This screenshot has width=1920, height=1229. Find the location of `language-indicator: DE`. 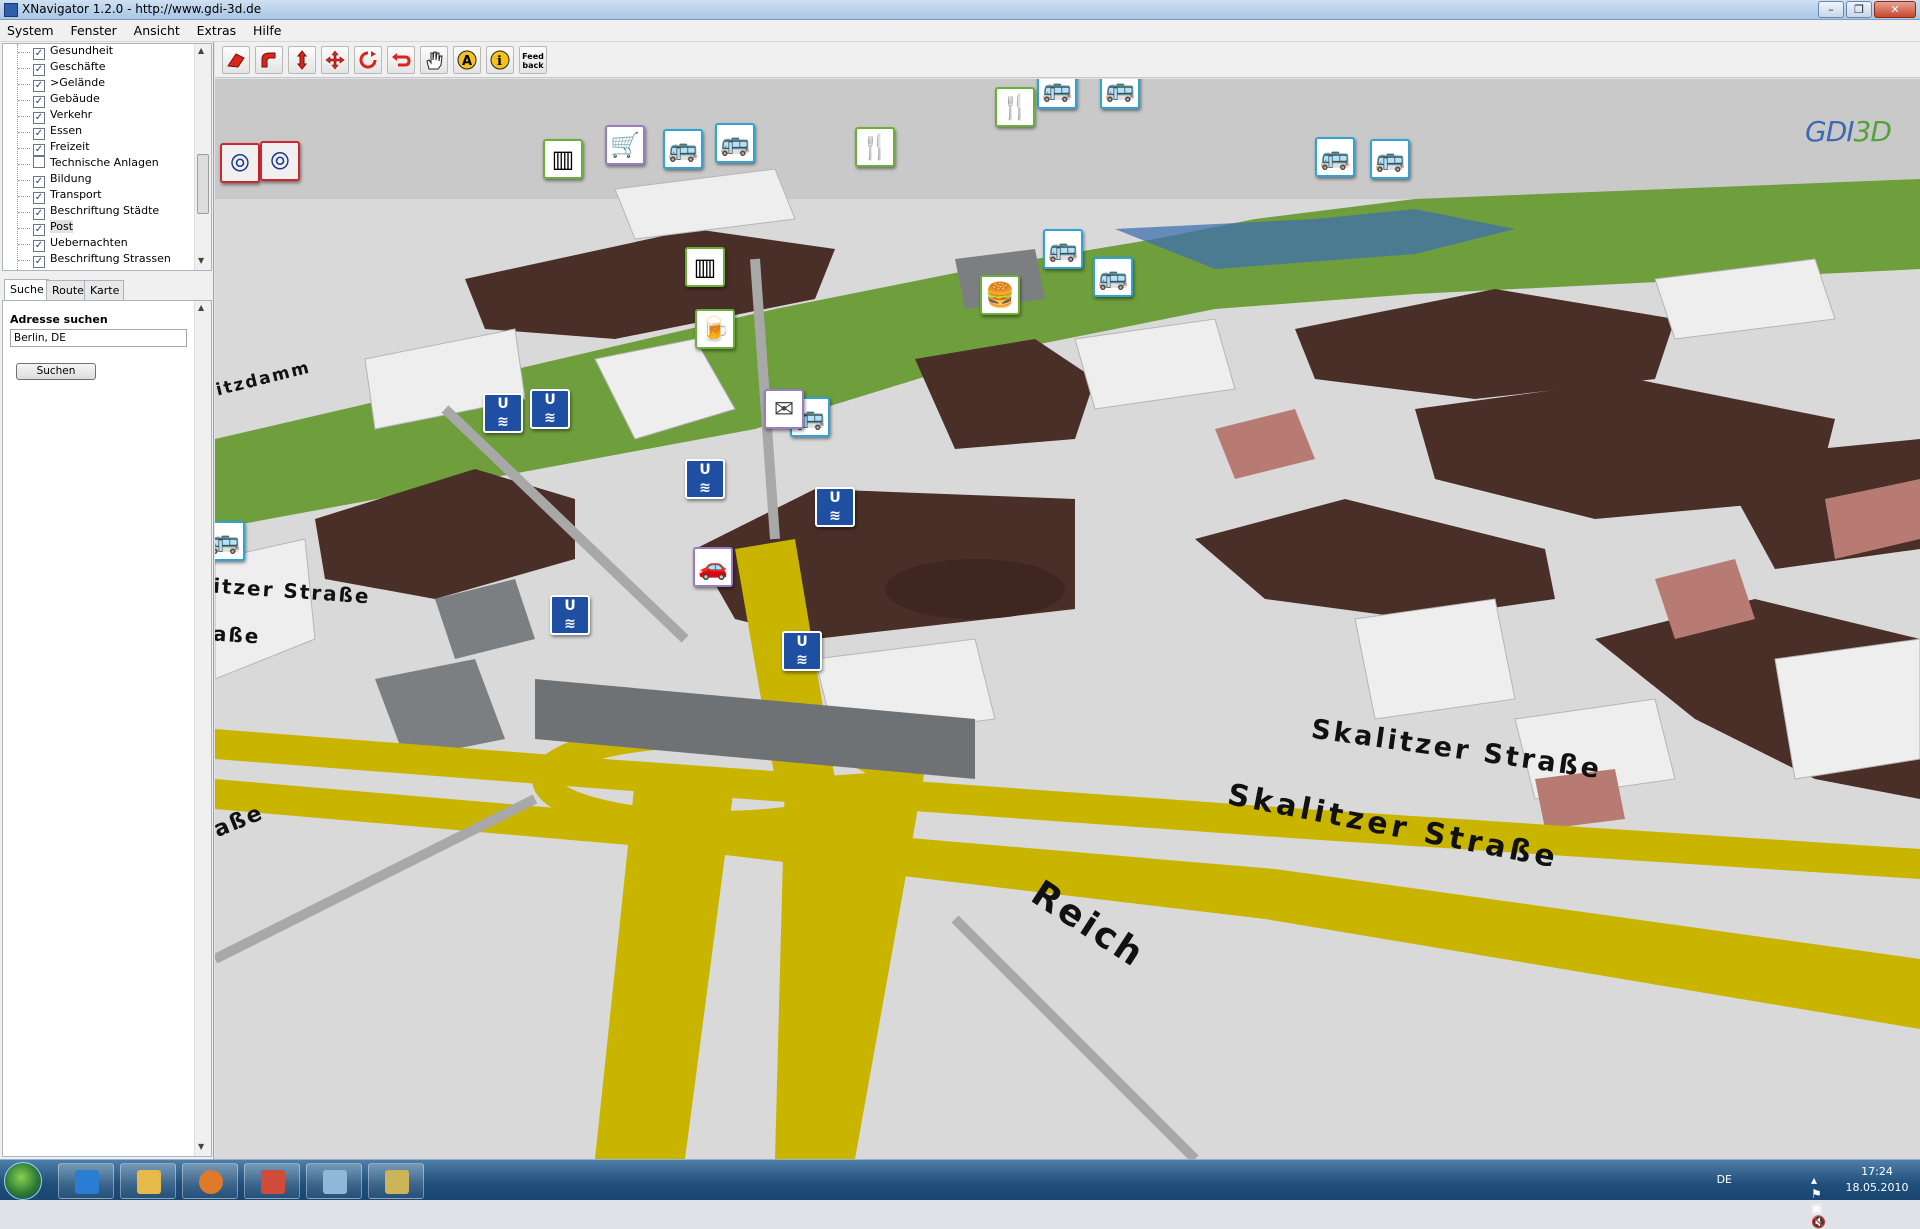

language-indicator: DE is located at coordinates (1724, 1179).